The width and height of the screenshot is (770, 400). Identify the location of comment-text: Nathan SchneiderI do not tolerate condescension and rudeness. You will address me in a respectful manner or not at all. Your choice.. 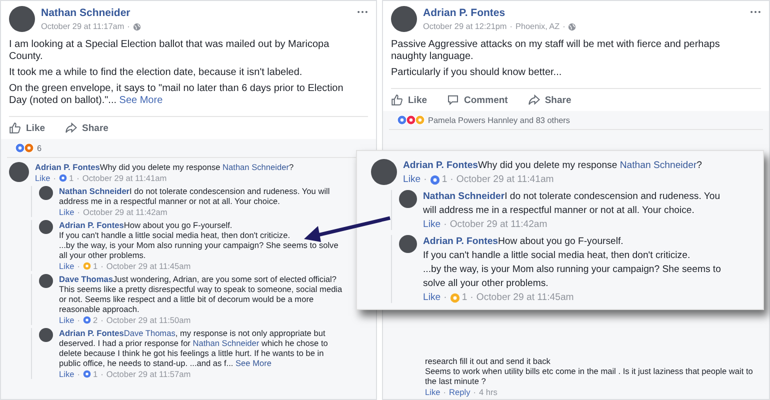
(195, 196).